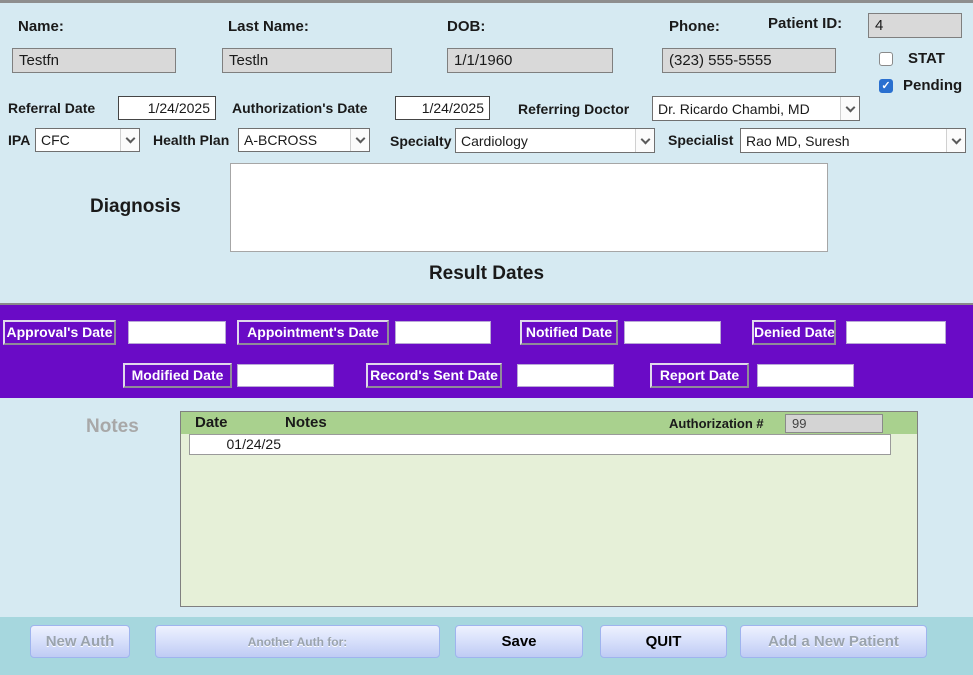  Describe the element at coordinates (306, 422) in the screenshot. I see `notes-notes-column-header: Notes` at that location.